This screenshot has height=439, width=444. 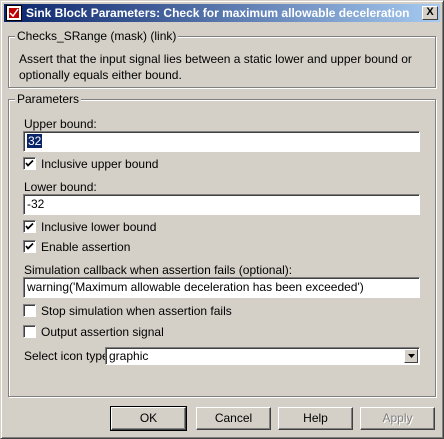 I want to click on ok-button: OK, so click(x=148, y=418).